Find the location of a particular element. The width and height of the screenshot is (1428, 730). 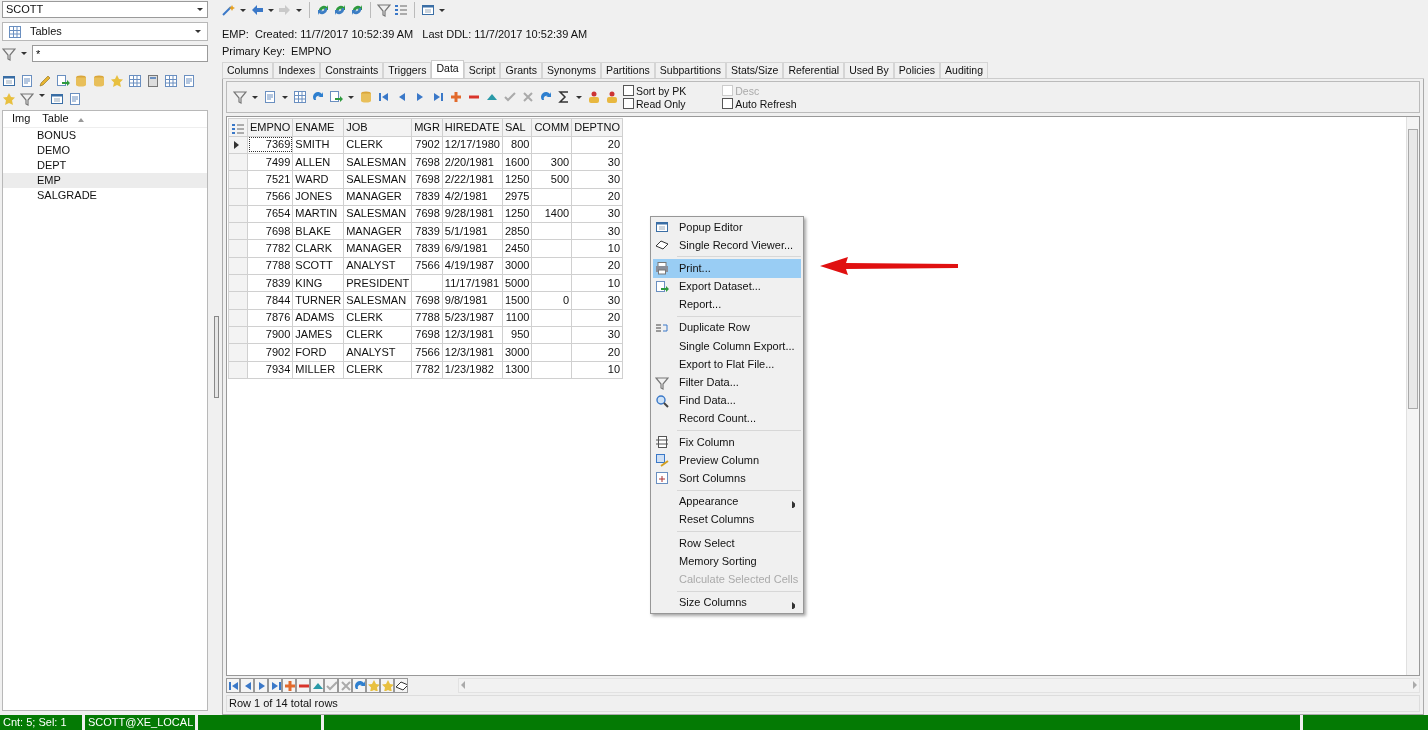

table-list-item: BONUS is located at coordinates (105, 135).